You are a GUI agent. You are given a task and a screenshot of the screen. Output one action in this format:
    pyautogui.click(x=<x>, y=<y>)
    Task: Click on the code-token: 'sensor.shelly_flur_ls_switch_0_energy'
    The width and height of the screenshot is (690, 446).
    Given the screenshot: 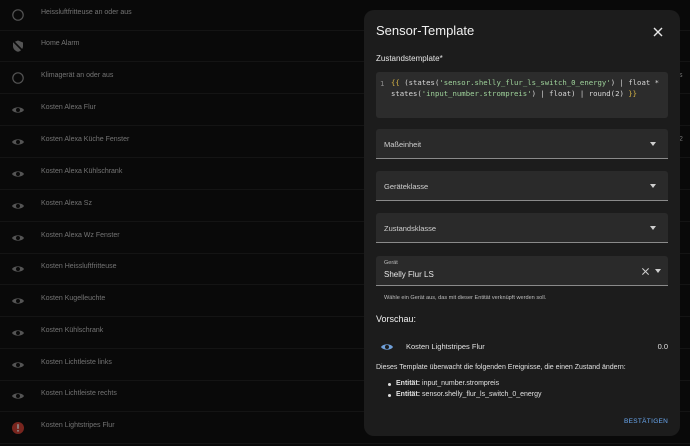 What is the action you would take?
    pyautogui.click(x=525, y=82)
    